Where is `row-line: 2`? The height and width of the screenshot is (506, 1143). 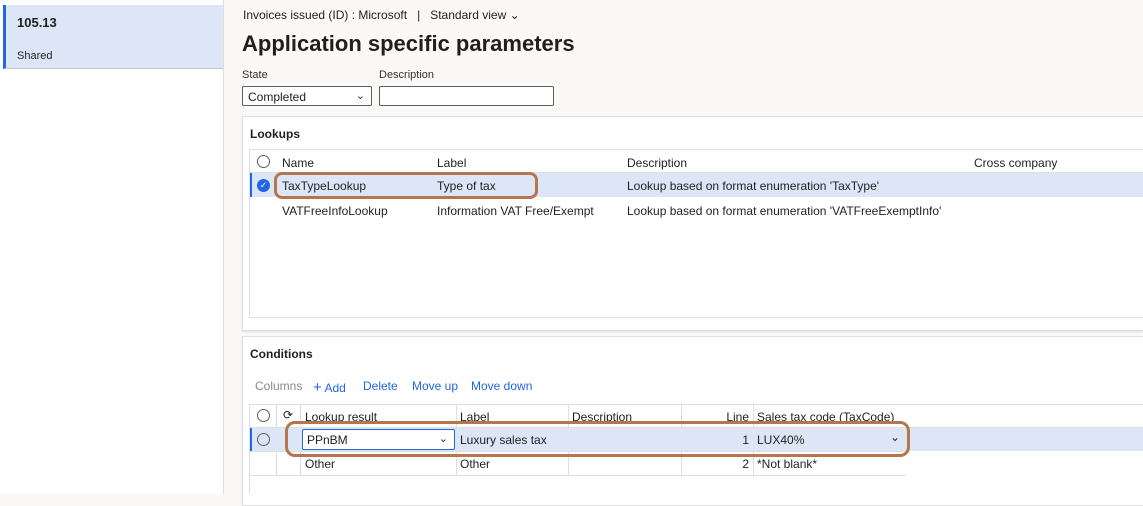 row-line: 2 is located at coordinates (745, 464).